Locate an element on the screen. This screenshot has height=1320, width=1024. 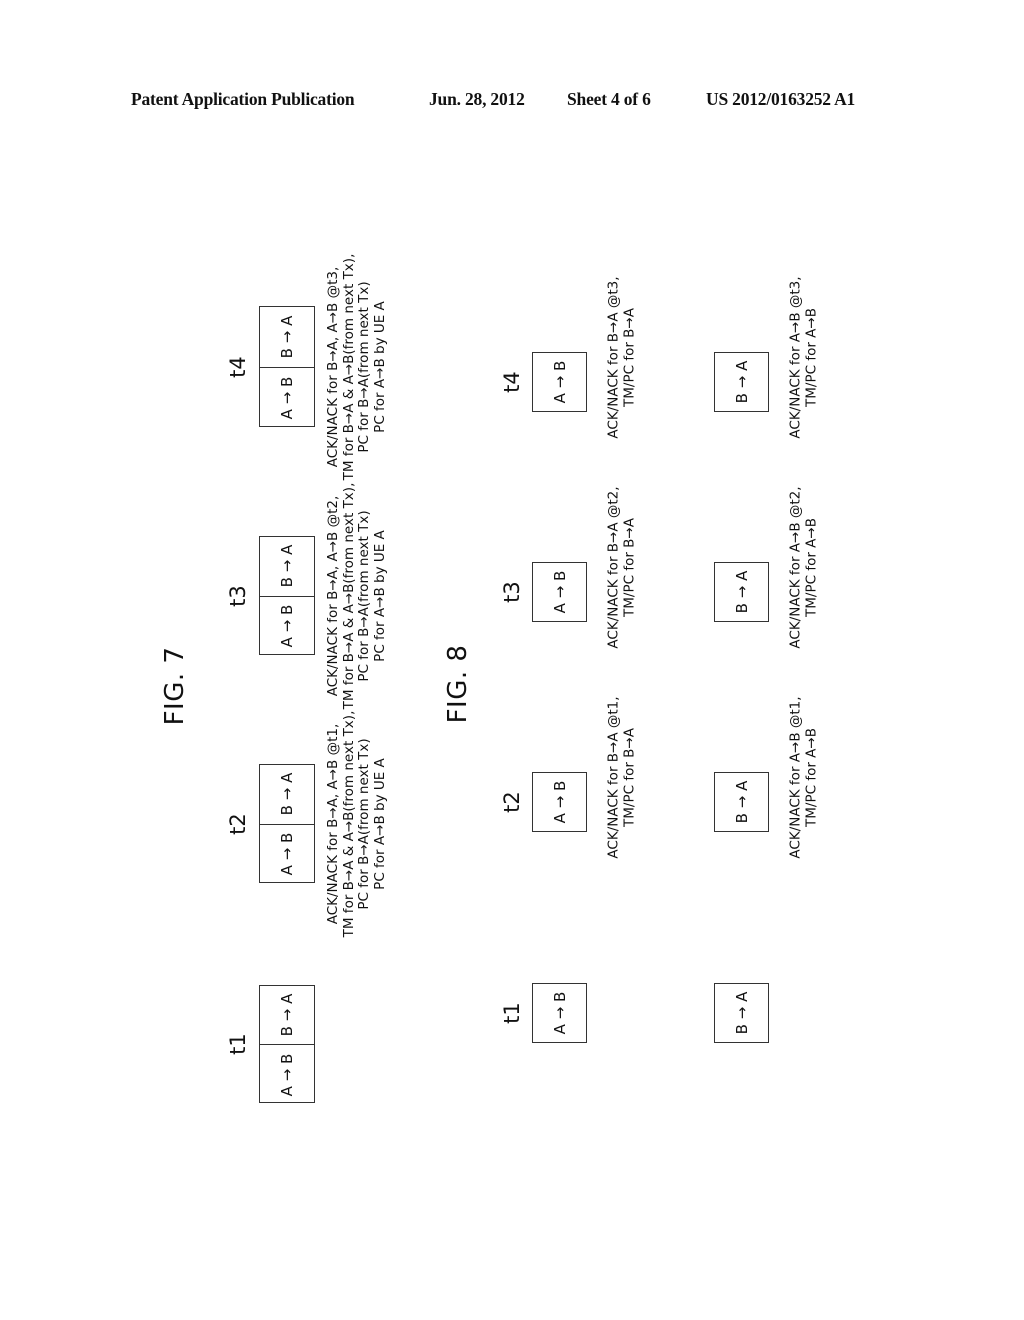
fig8-upper-box-t3: A → B is located at coordinates (559, 592).